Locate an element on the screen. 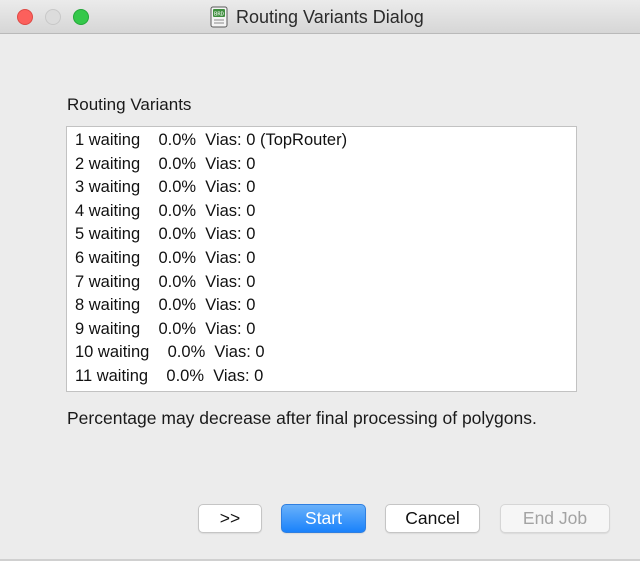 Image resolution: width=640 pixels, height=561 pixels. maximize-window-button is located at coordinates (81, 17).